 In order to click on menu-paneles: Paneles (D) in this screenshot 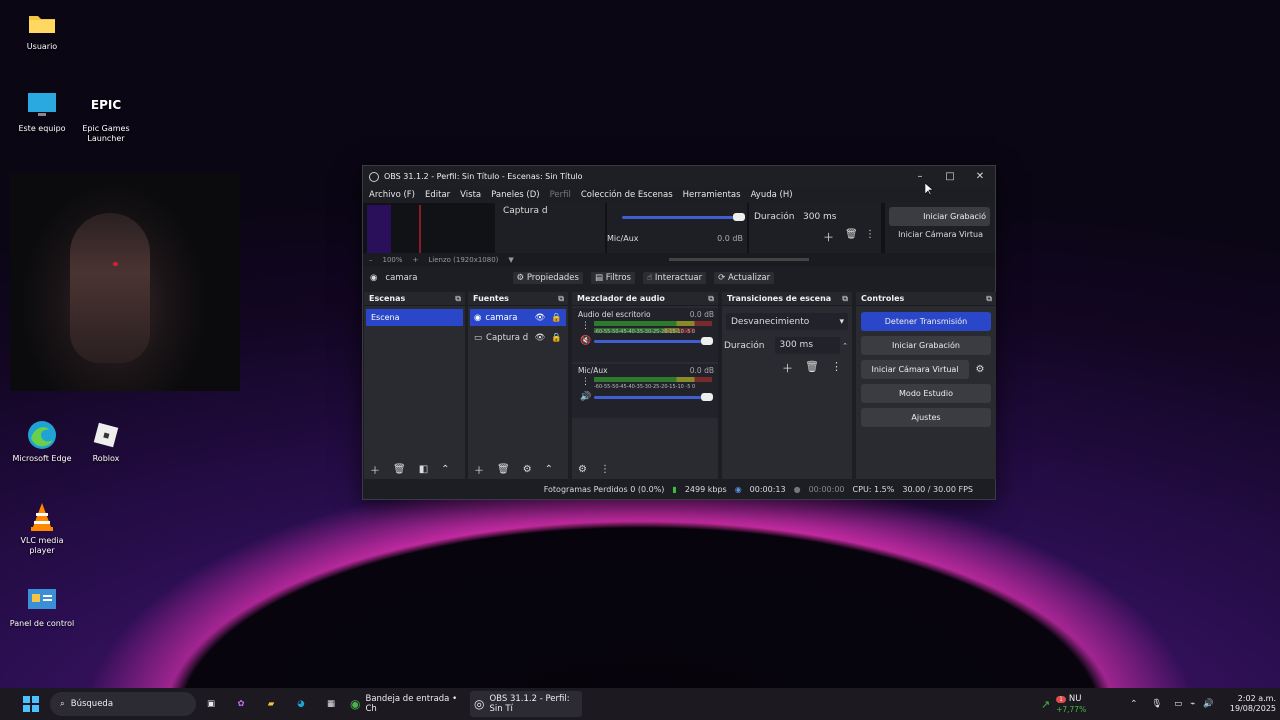, I will do `click(515, 195)`.